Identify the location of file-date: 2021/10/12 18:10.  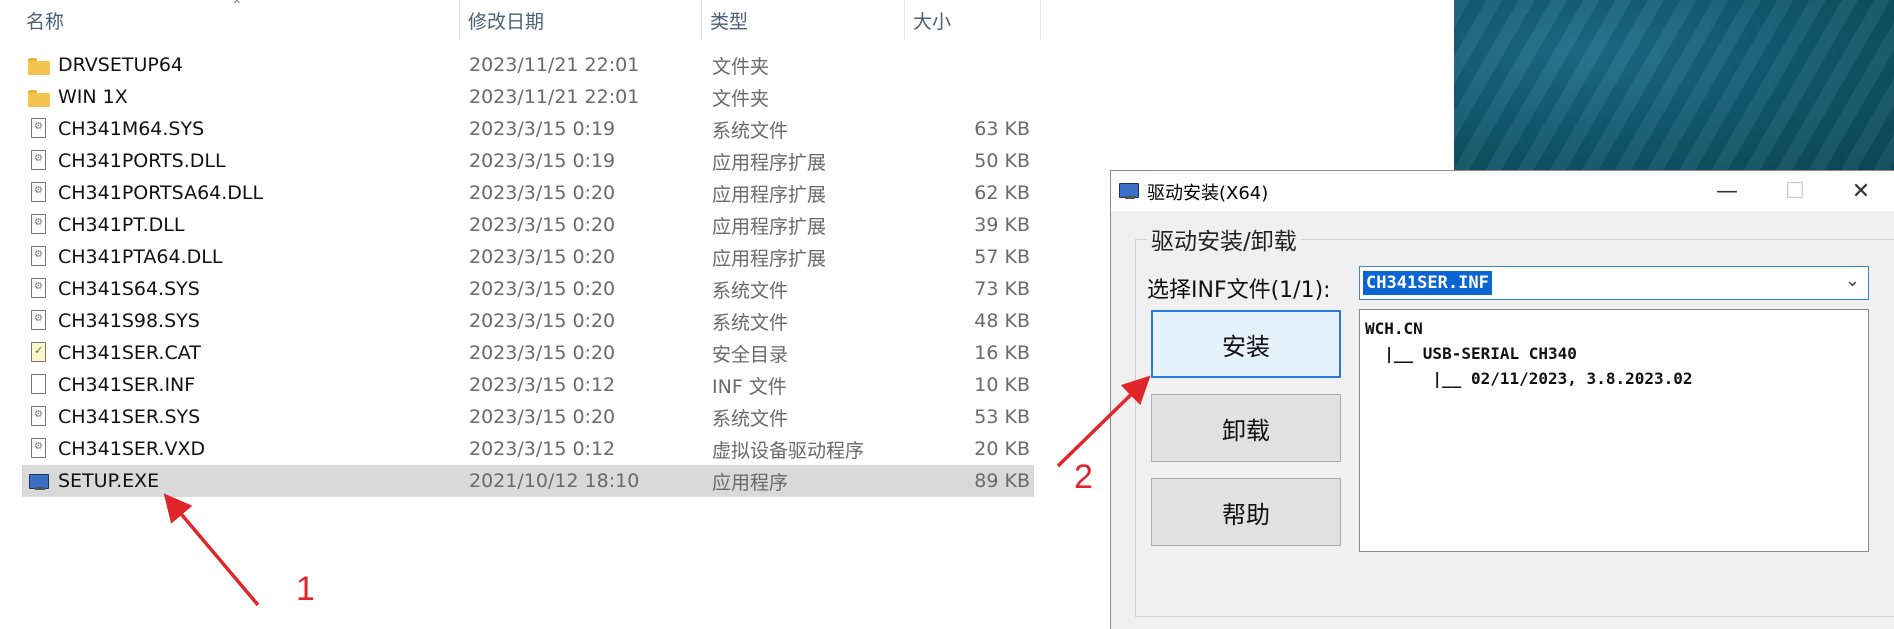
(554, 481).